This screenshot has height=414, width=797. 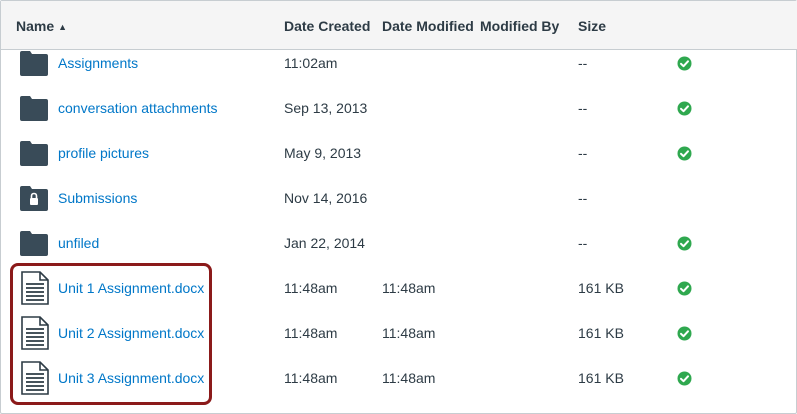 What do you see at coordinates (428, 26) in the screenshot?
I see `column-header-date-modified: Date Modified` at bounding box center [428, 26].